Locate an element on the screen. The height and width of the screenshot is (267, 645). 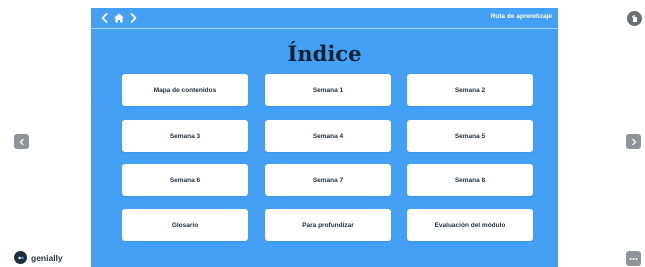
button-mapa-de-contenidos: Mapa de contenidos is located at coordinates (185, 90).